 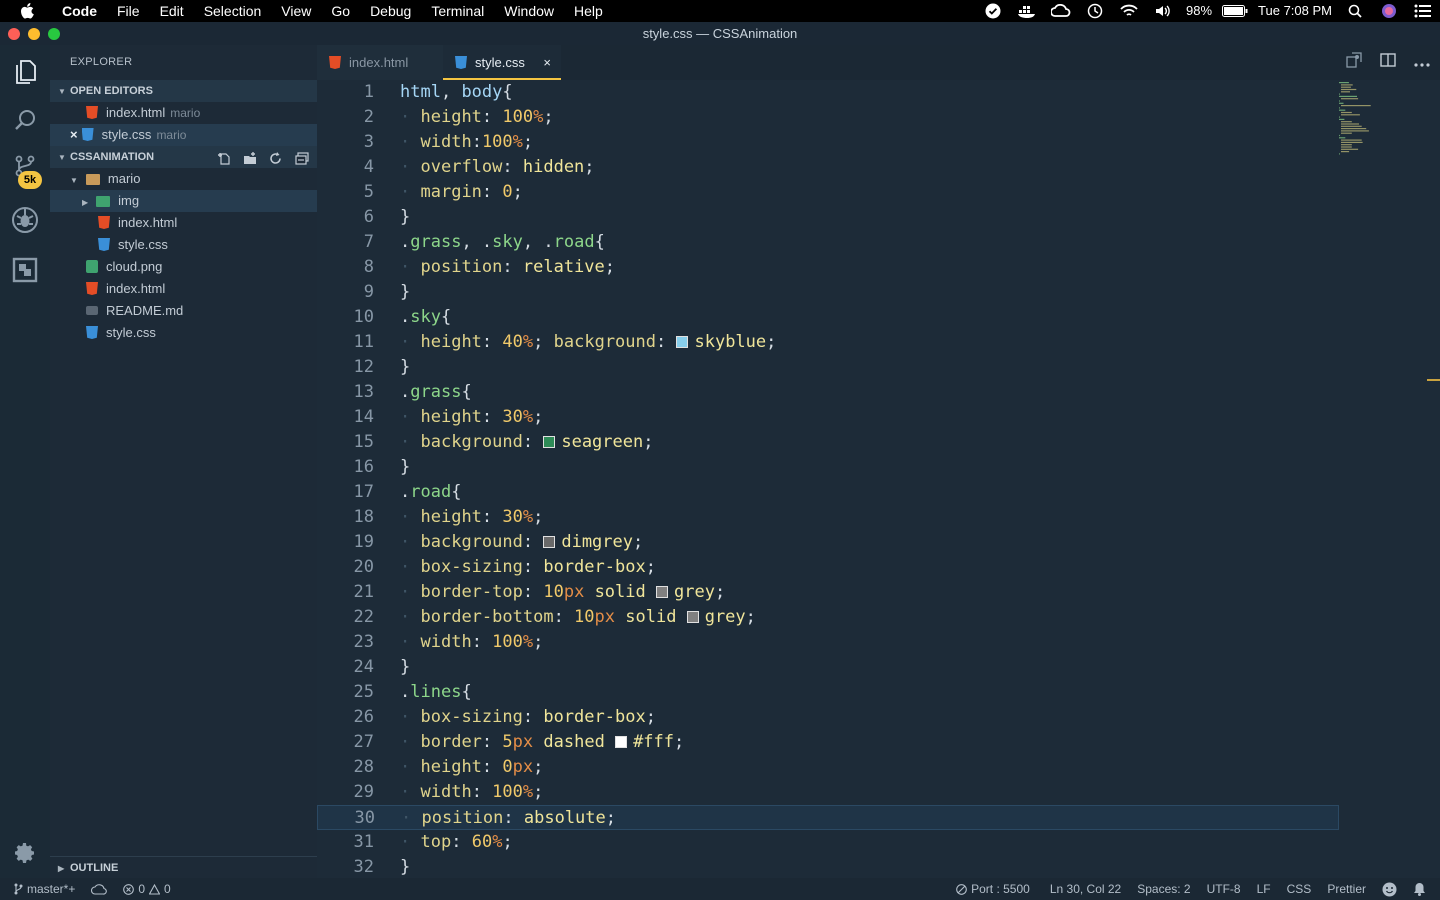 What do you see at coordinates (828, 792) in the screenshot?
I see `code-line: 29 · width: 100%;` at bounding box center [828, 792].